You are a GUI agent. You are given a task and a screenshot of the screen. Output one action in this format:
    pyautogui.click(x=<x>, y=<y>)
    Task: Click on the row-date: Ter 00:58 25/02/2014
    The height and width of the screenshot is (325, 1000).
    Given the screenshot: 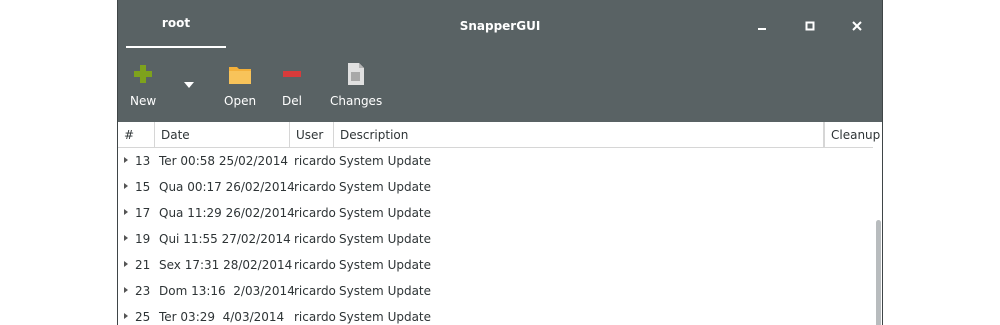 What is the action you would take?
    pyautogui.click(x=223, y=161)
    